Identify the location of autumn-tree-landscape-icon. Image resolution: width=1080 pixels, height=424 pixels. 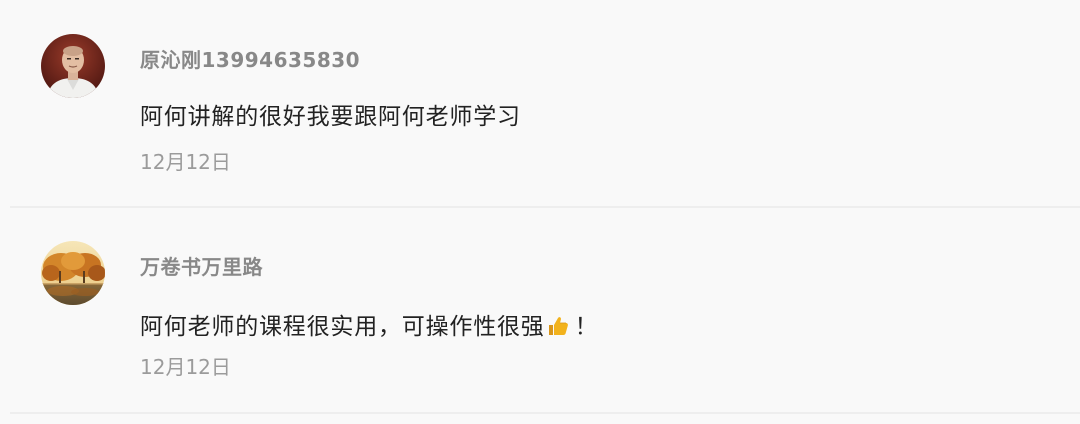
(73, 273).